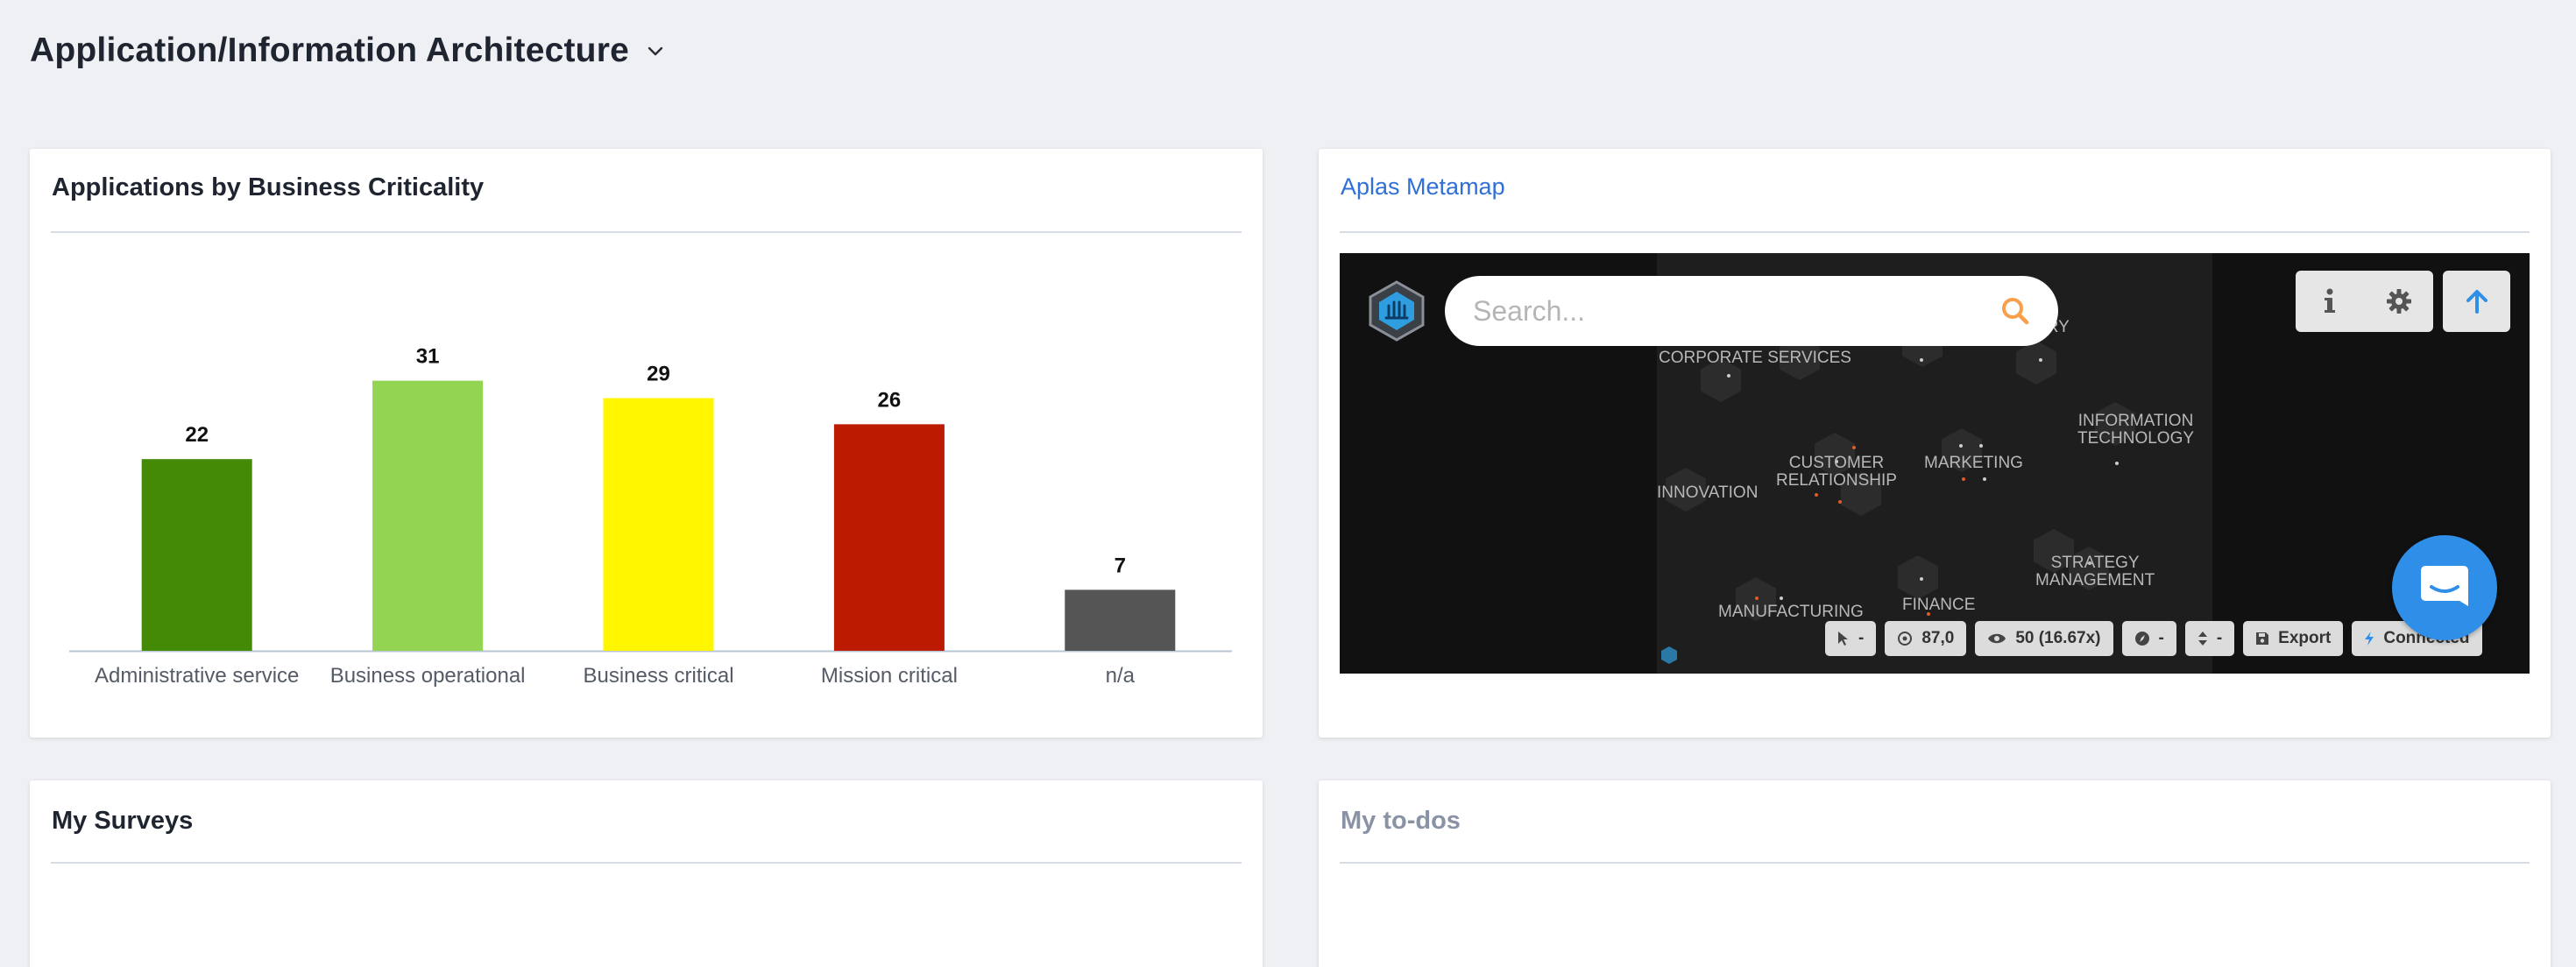  I want to click on map-label-information-technology: INFORMATION TECHNOLOGY, so click(2135, 430).